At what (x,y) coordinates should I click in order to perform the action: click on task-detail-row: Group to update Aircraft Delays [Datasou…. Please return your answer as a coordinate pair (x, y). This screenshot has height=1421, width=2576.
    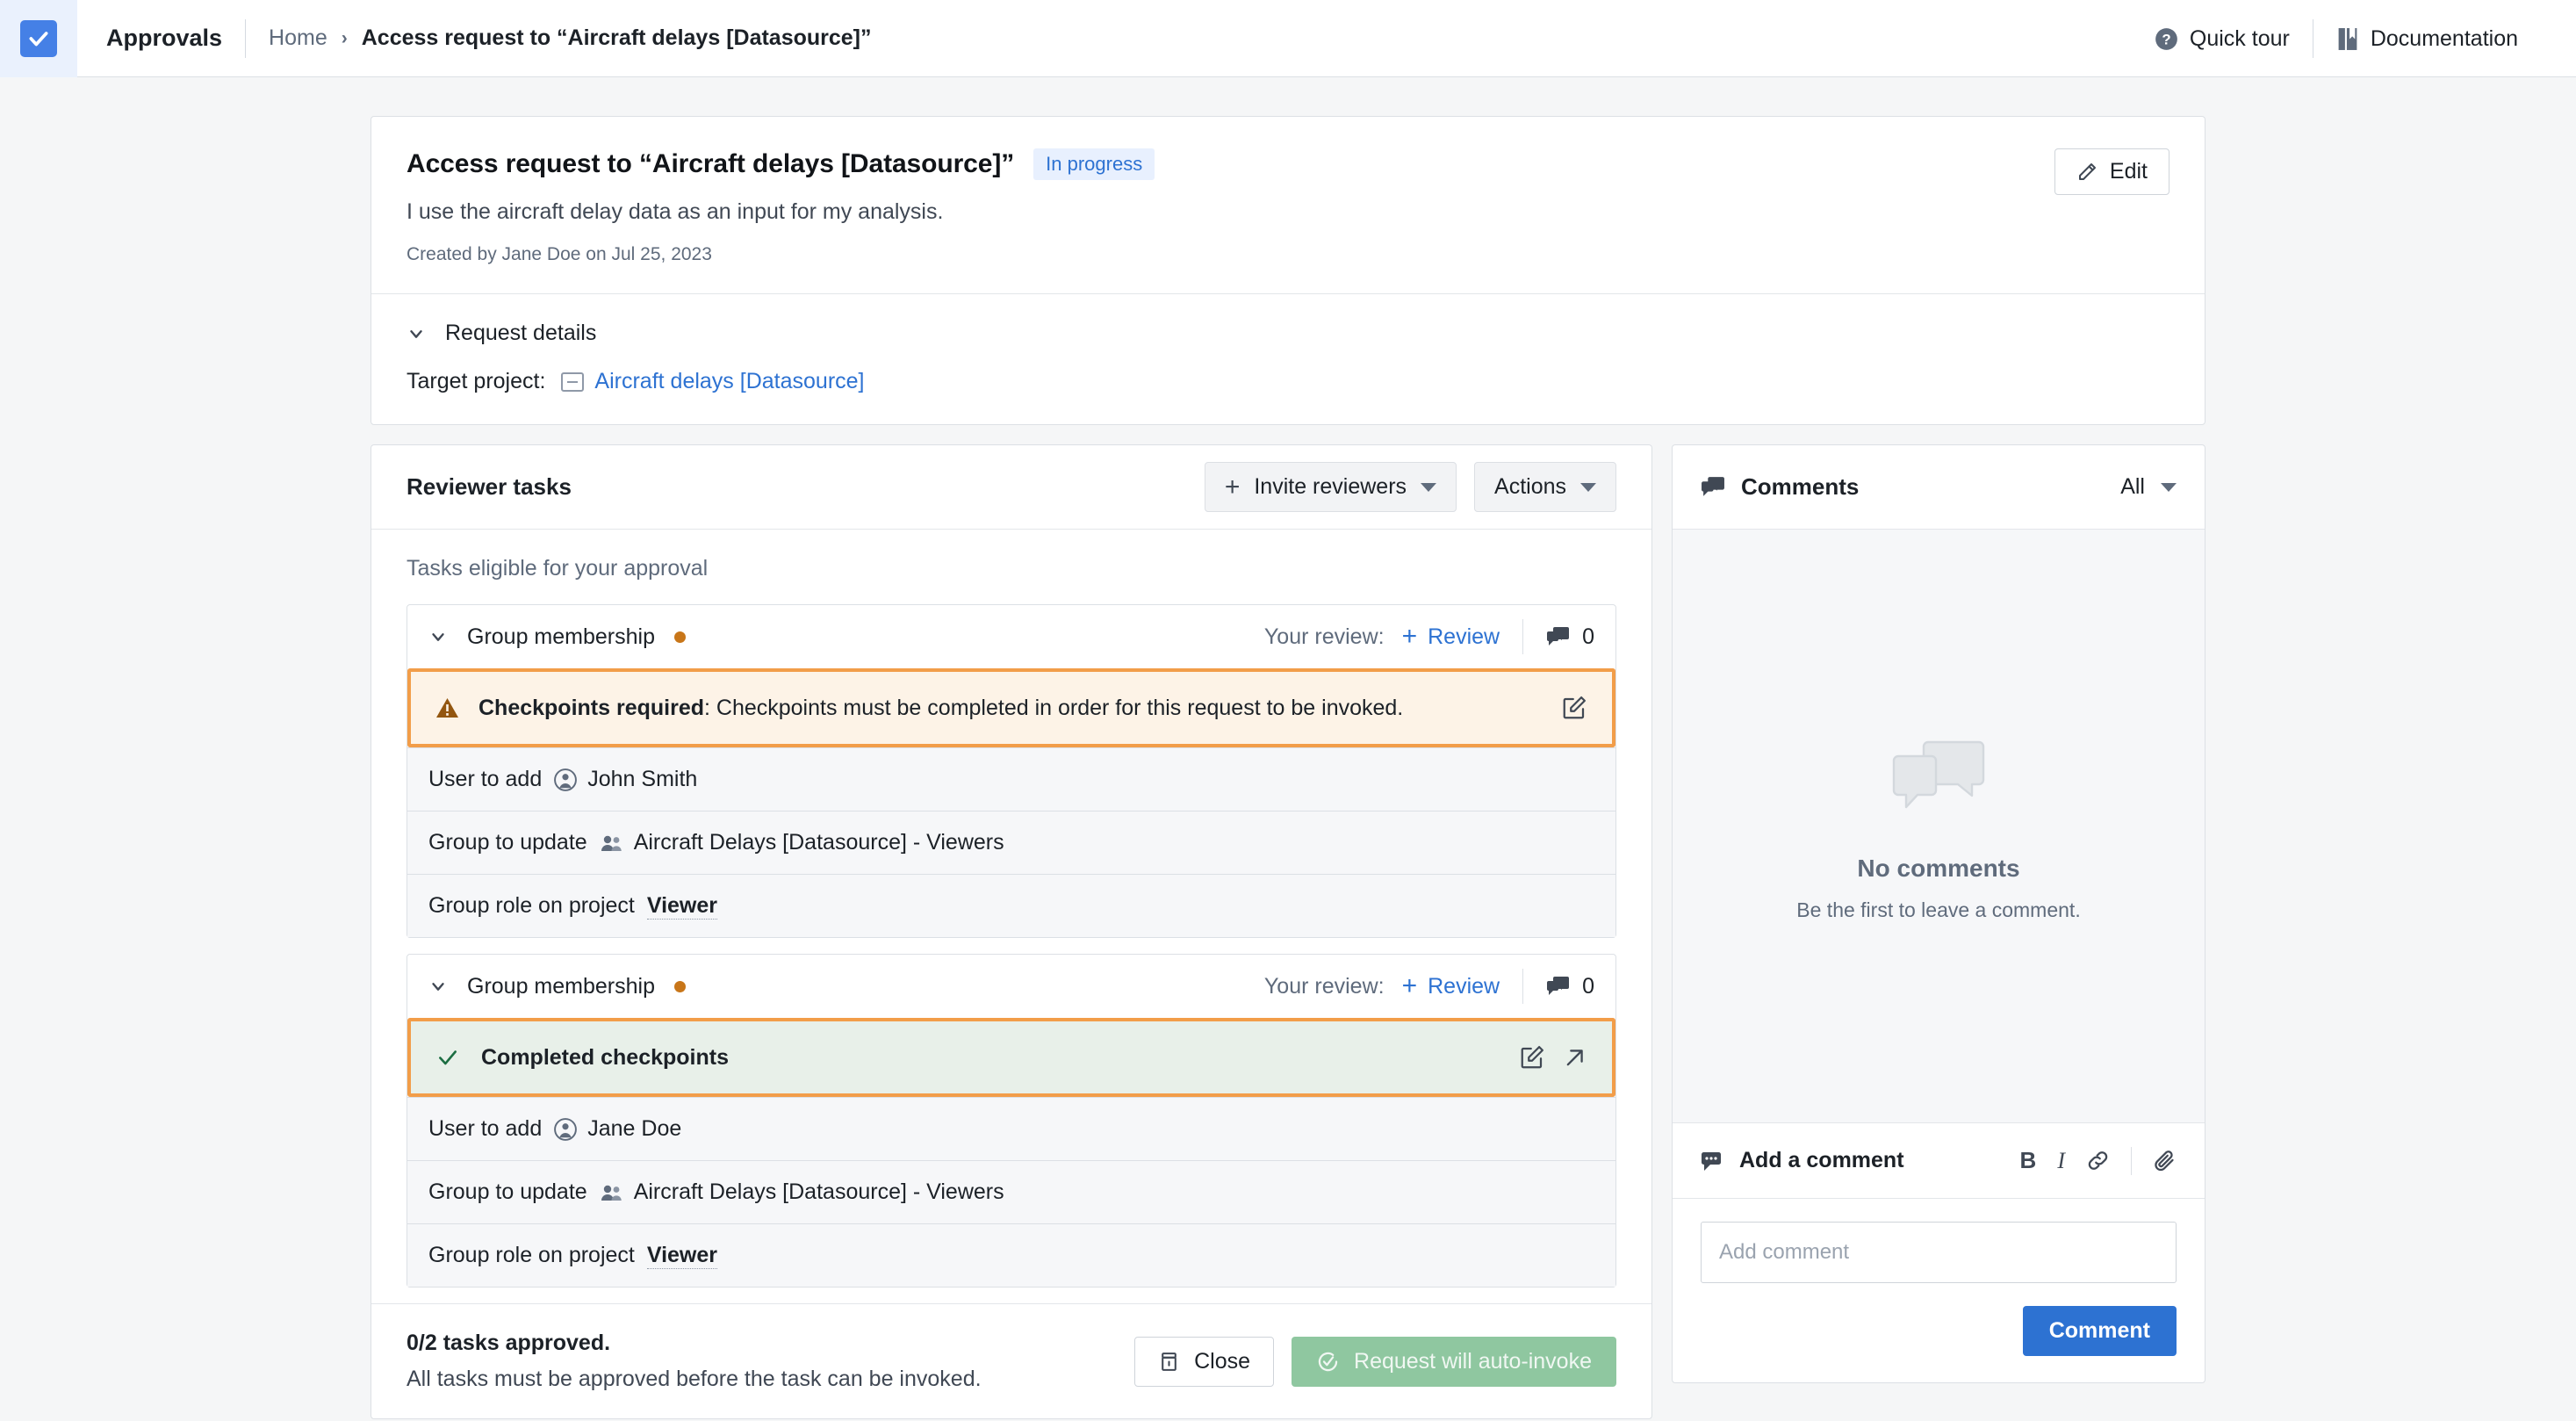
    Looking at the image, I should click on (1011, 1192).